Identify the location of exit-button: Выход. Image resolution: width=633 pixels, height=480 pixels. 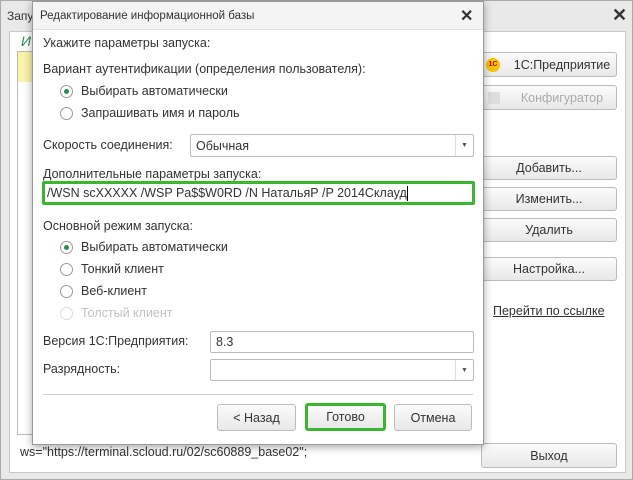
(549, 455).